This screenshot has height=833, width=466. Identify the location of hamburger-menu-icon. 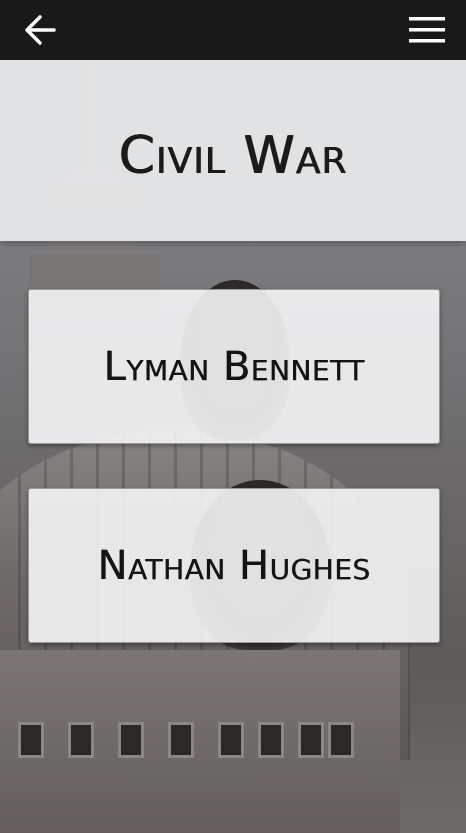
(427, 30).